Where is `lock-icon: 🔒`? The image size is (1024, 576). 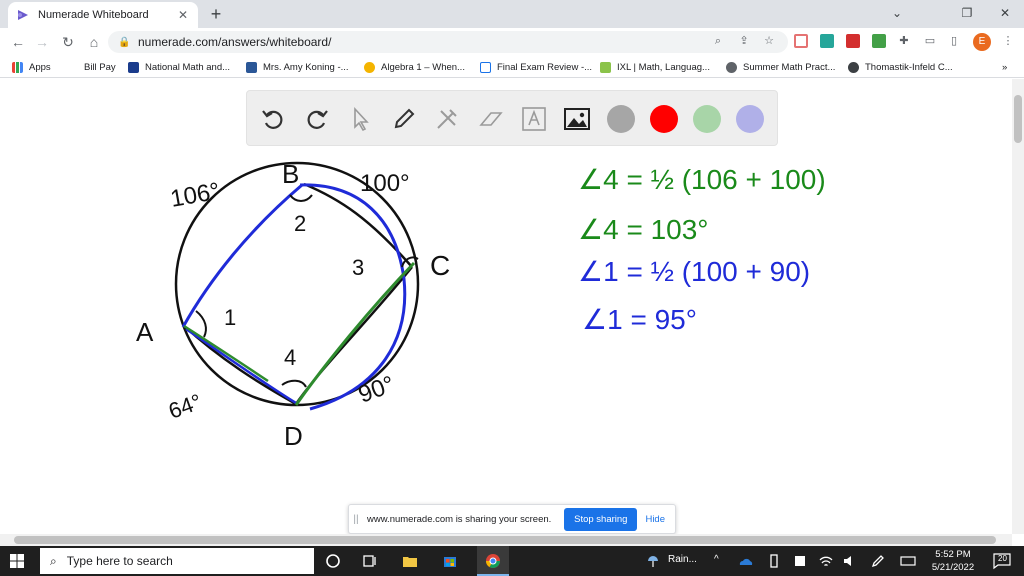 lock-icon: 🔒 is located at coordinates (124, 42).